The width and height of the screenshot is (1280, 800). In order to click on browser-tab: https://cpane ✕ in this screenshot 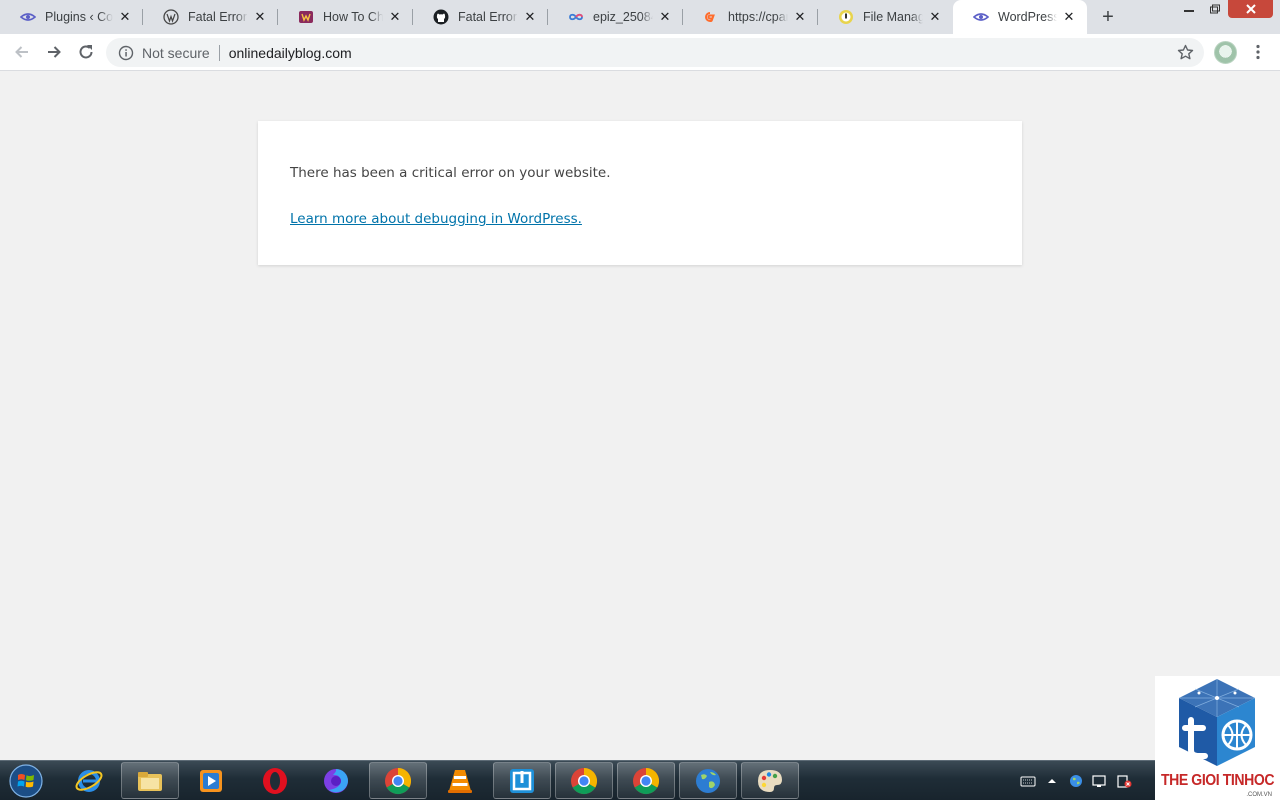, I will do `click(750, 17)`.